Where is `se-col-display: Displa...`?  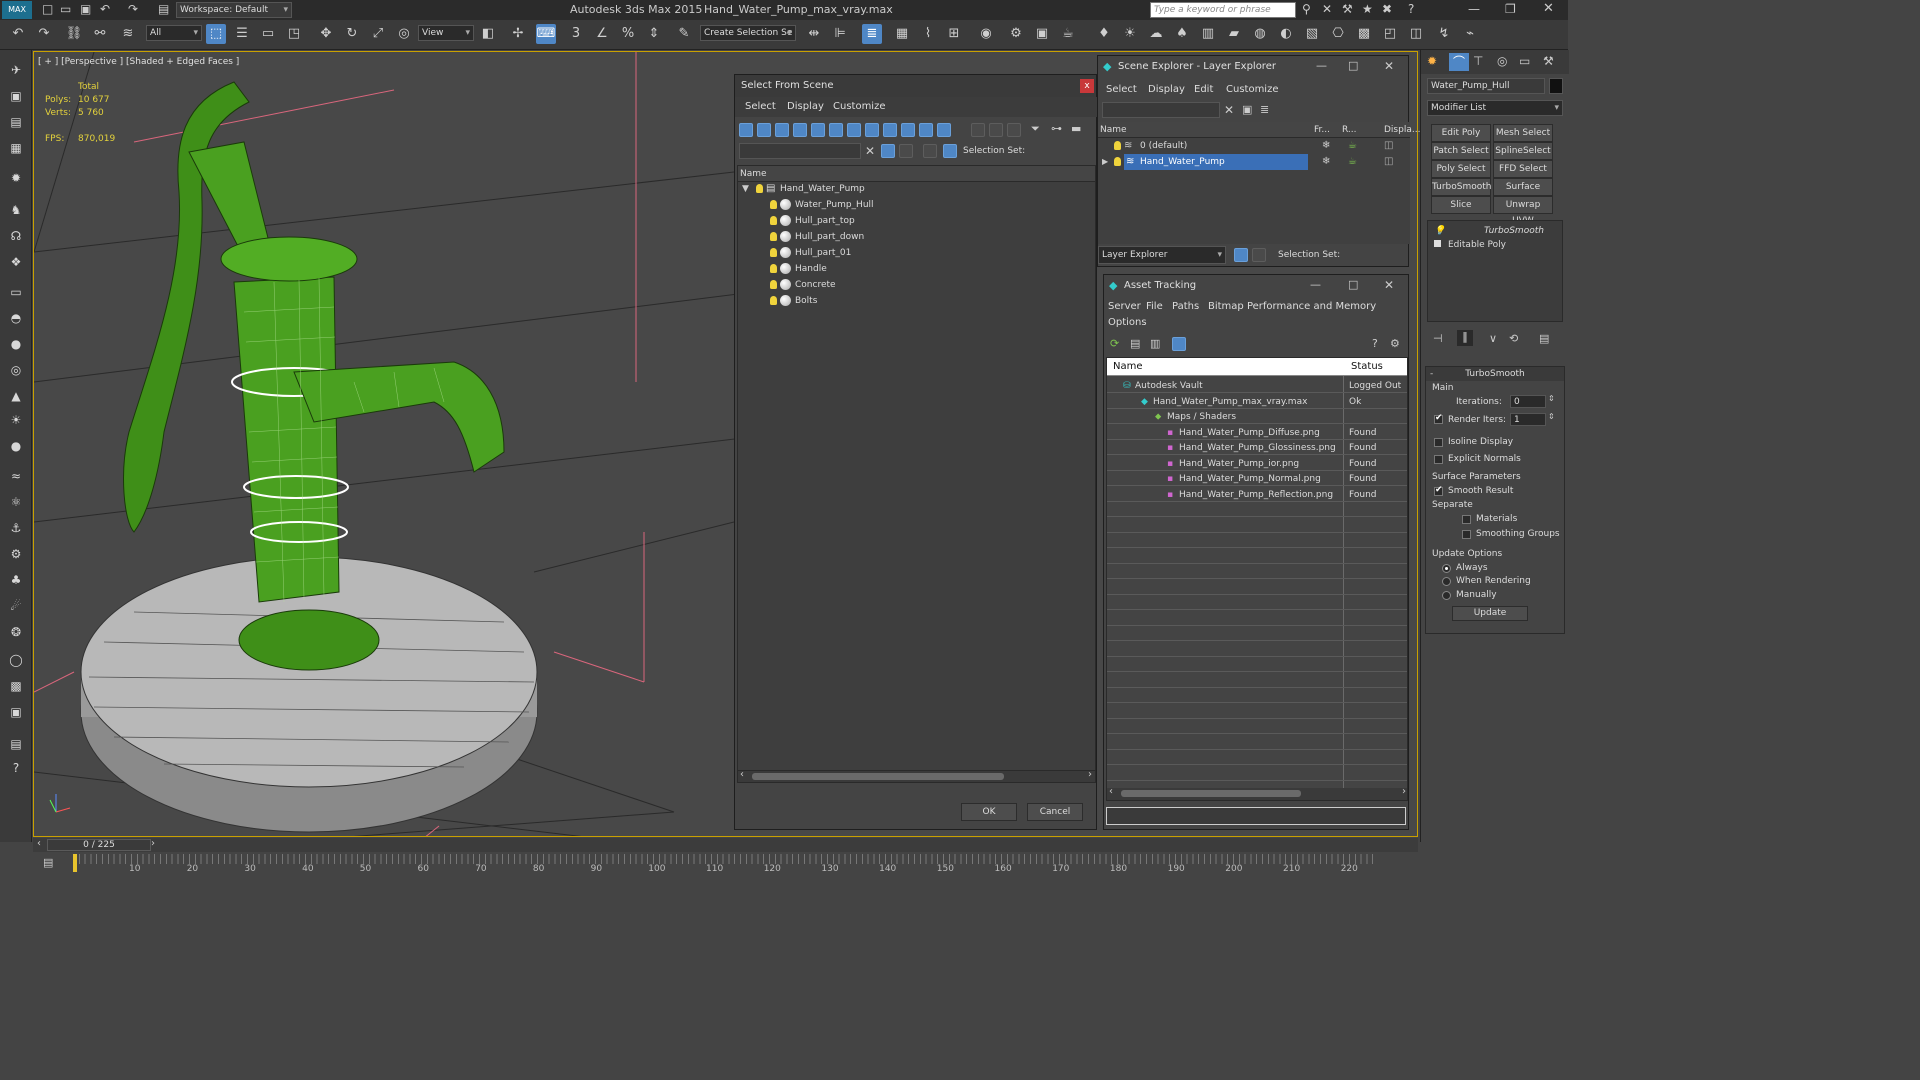
se-col-display: Displa... is located at coordinates (1402, 130).